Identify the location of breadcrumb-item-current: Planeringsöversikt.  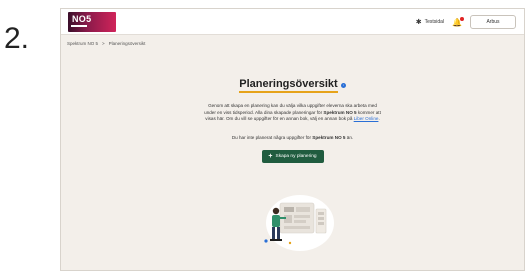
(127, 43).